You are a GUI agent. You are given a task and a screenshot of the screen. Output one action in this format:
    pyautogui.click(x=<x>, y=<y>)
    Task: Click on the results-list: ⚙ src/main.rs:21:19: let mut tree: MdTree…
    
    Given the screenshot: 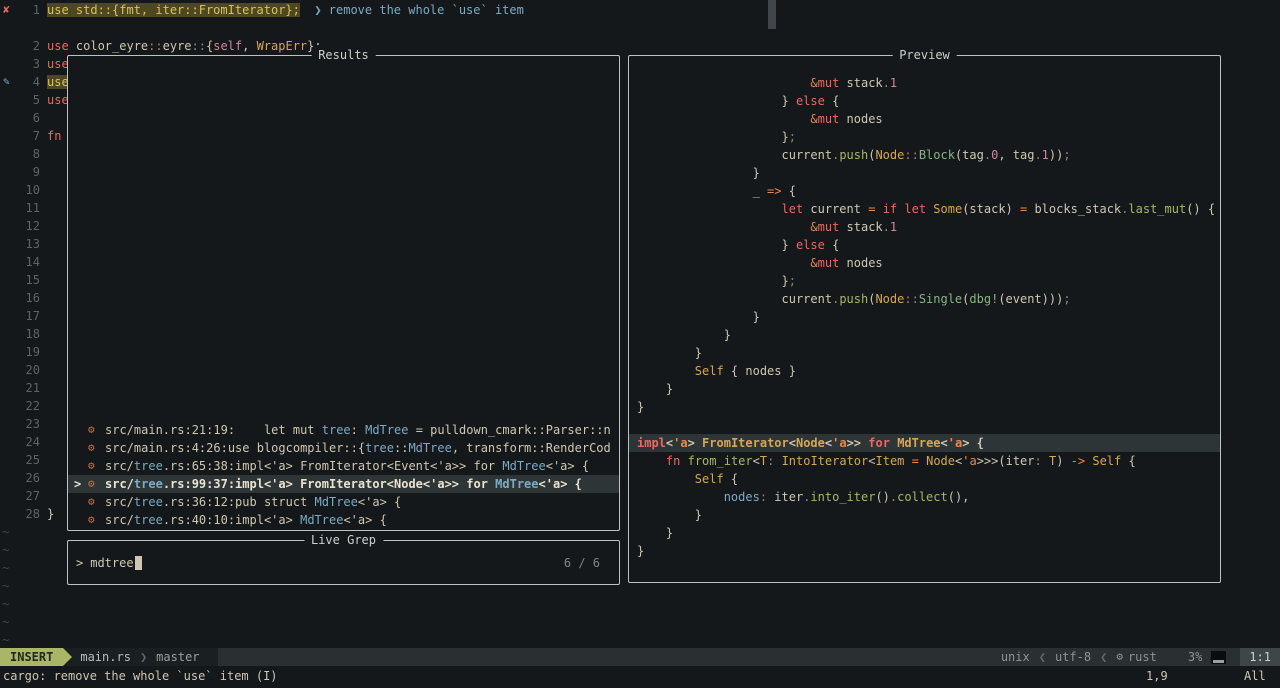 What is the action you would take?
    pyautogui.click(x=343, y=475)
    